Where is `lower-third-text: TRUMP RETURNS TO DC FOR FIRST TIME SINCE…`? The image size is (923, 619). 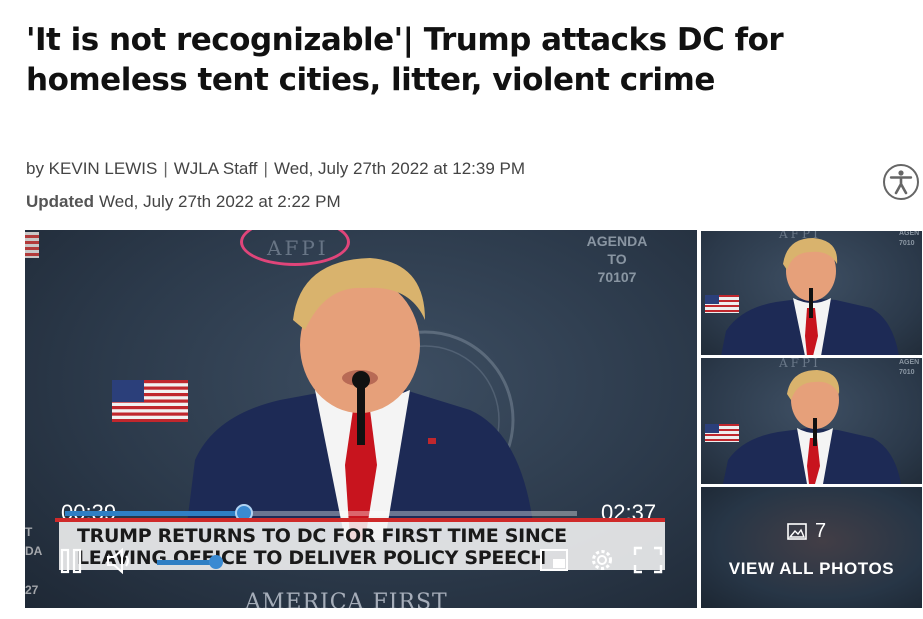 lower-third-text: TRUMP RETURNS TO DC FOR FIRST TIME SINCE… is located at coordinates (322, 547).